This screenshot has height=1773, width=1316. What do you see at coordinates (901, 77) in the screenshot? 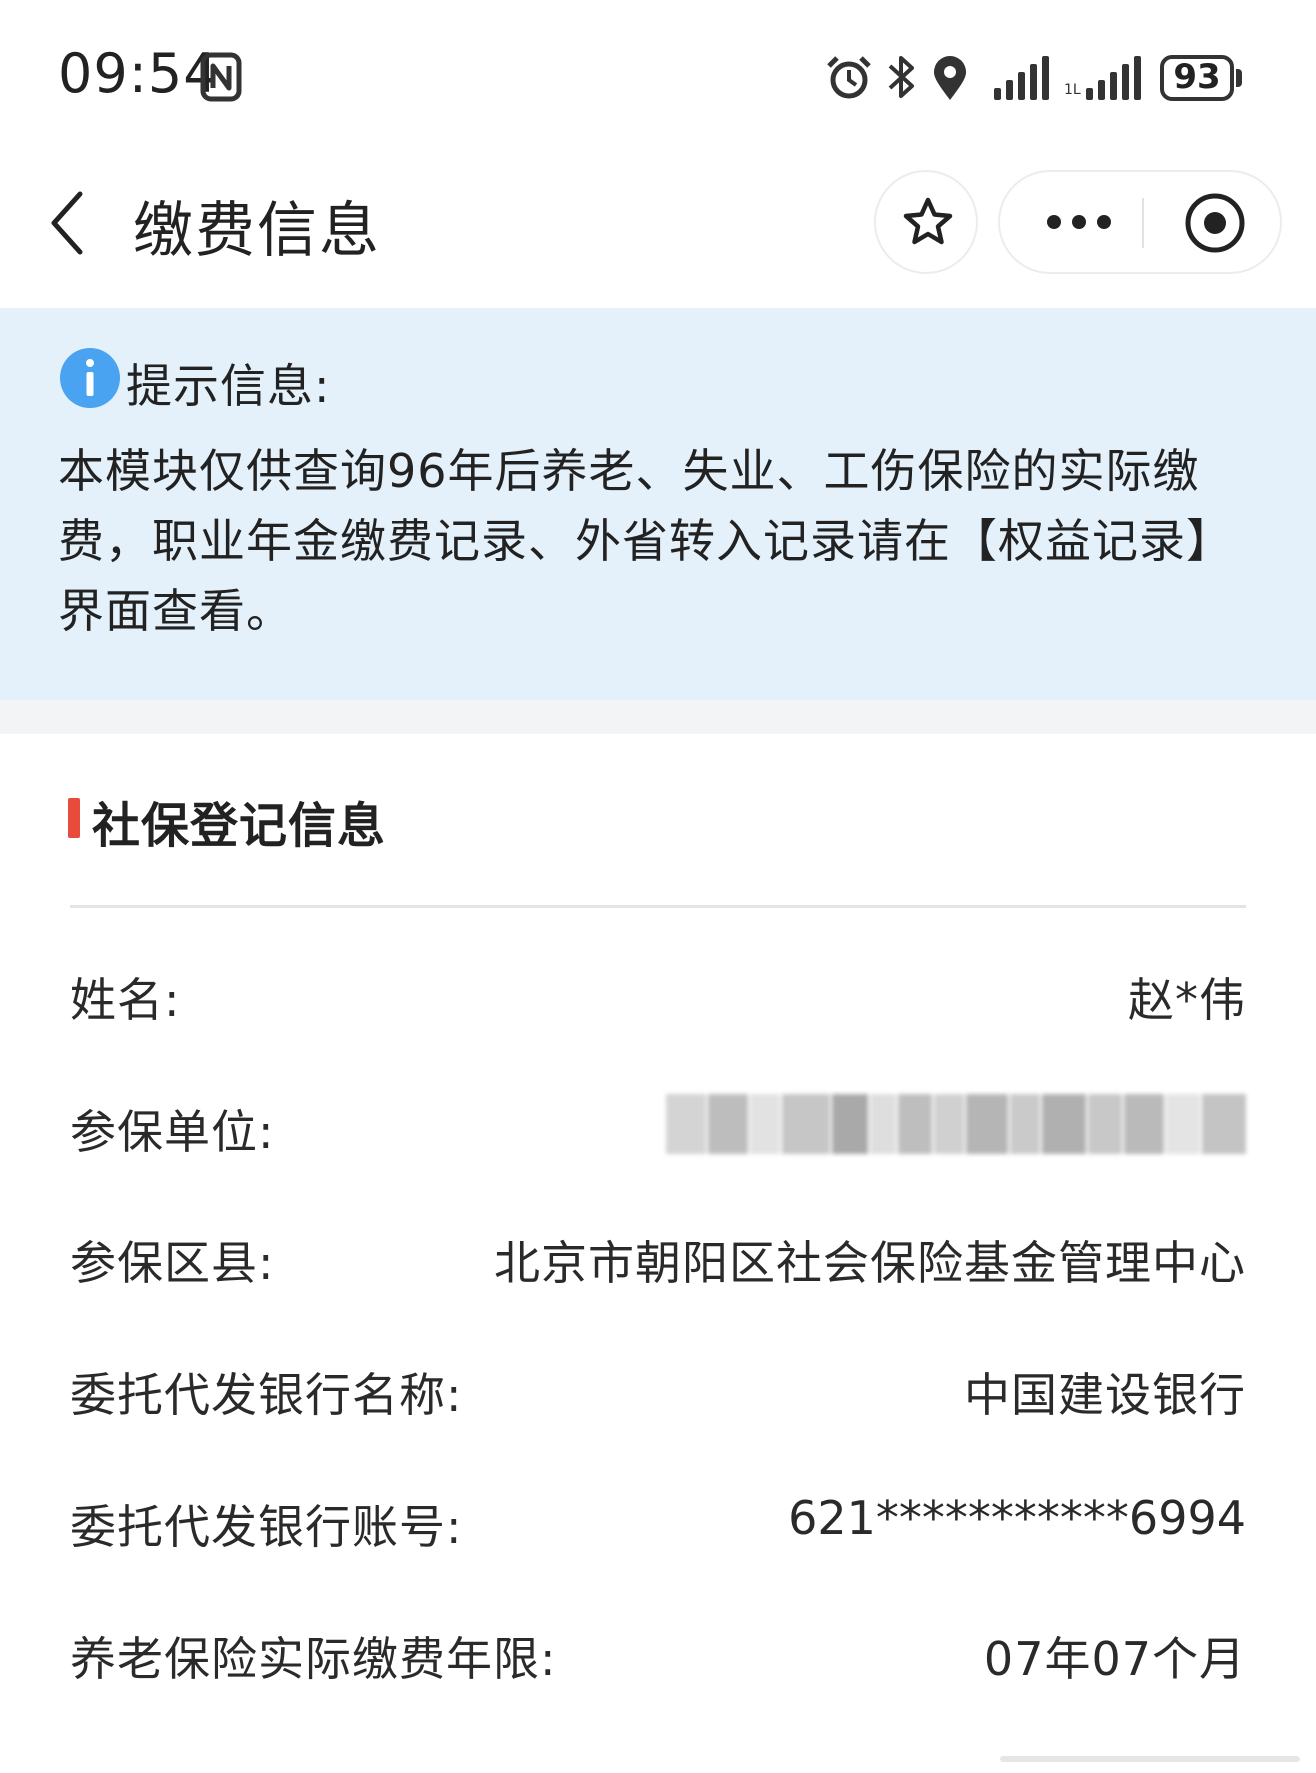
I see `bluetooth-icon` at bounding box center [901, 77].